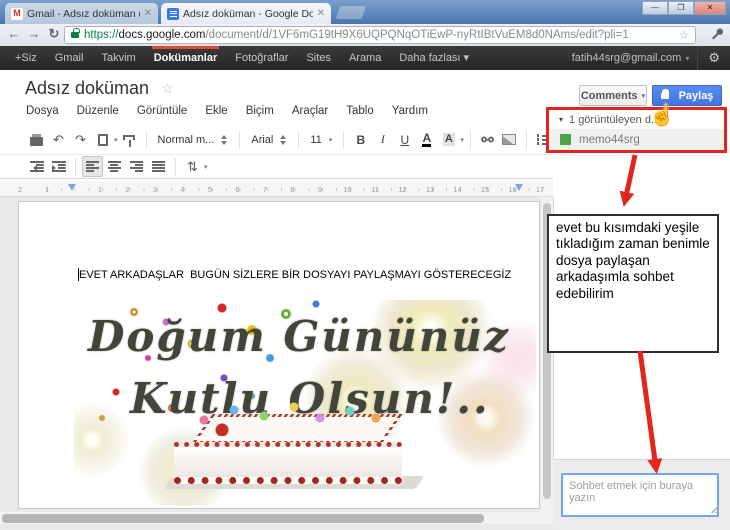 This screenshot has width=730, height=530. I want to click on google-bar-nav-item: Daha fazlası ▾, so click(434, 58).